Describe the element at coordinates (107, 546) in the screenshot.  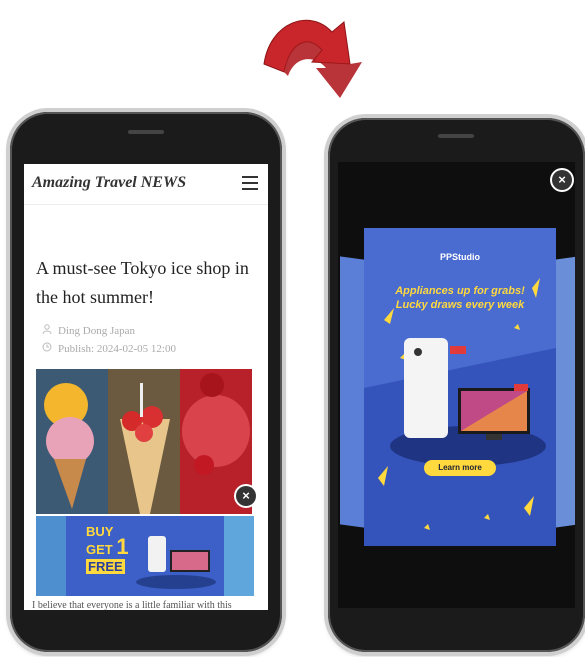
I see `ad-text-get: GET 1` at that location.